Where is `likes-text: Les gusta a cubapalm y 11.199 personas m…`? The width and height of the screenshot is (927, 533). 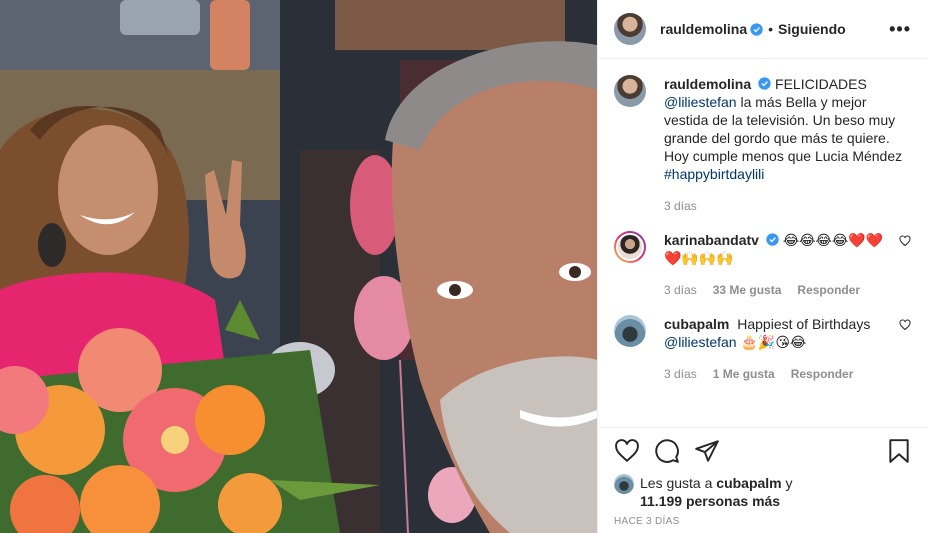 likes-text: Les gusta a cubapalm y 11.199 personas m… is located at coordinates (716, 492).